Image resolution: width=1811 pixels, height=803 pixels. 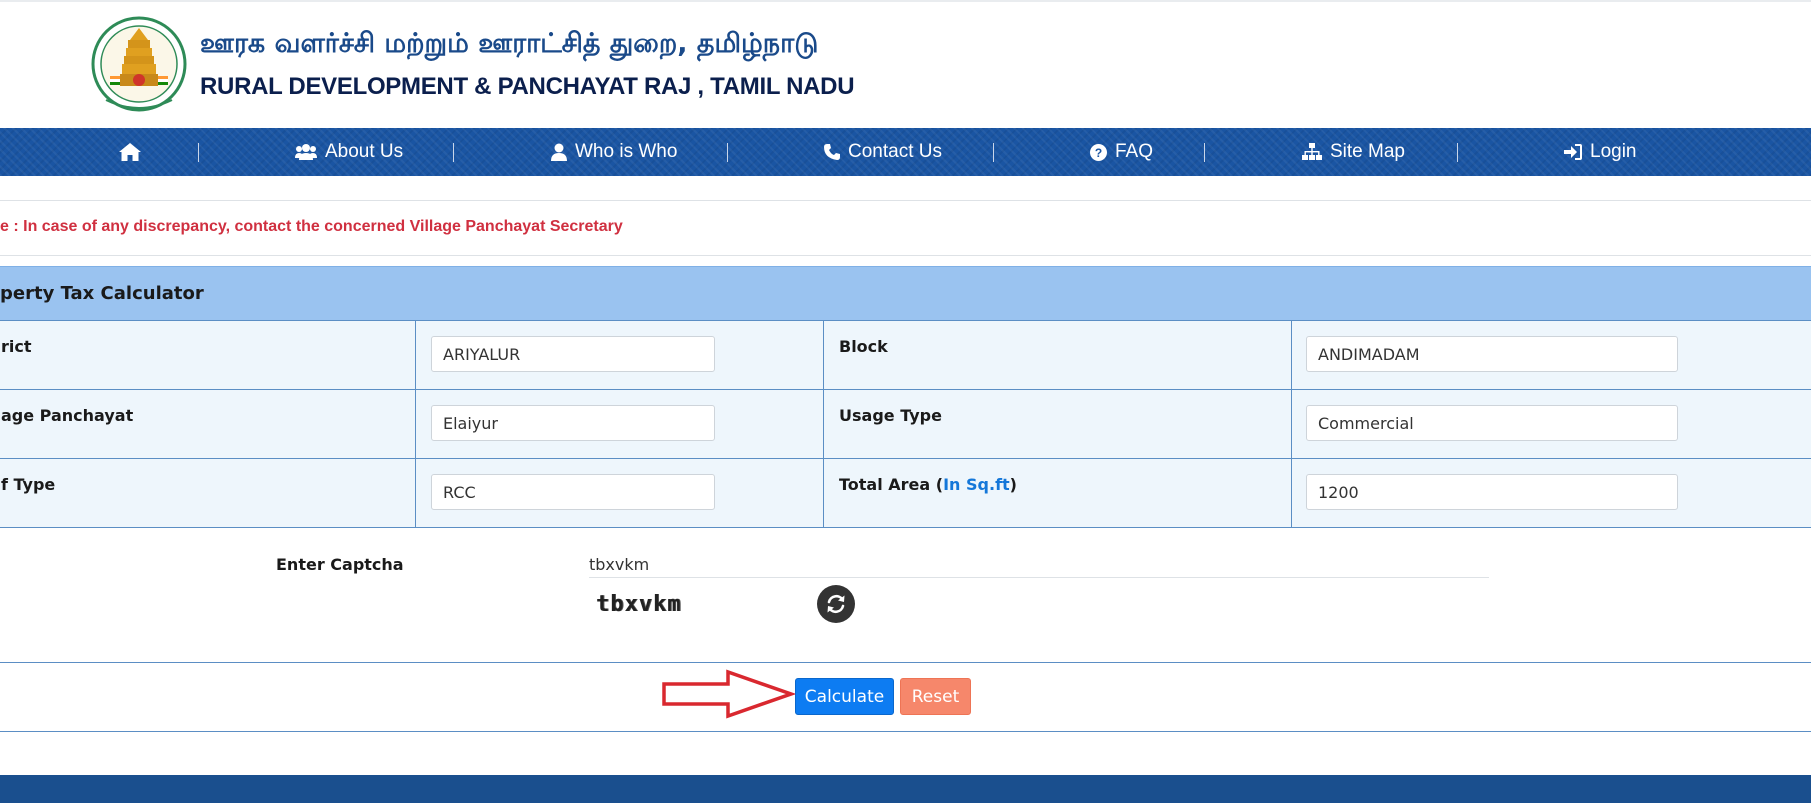 What do you see at coordinates (340, 564) in the screenshot?
I see `captcha-label: Enter Captcha` at bounding box center [340, 564].